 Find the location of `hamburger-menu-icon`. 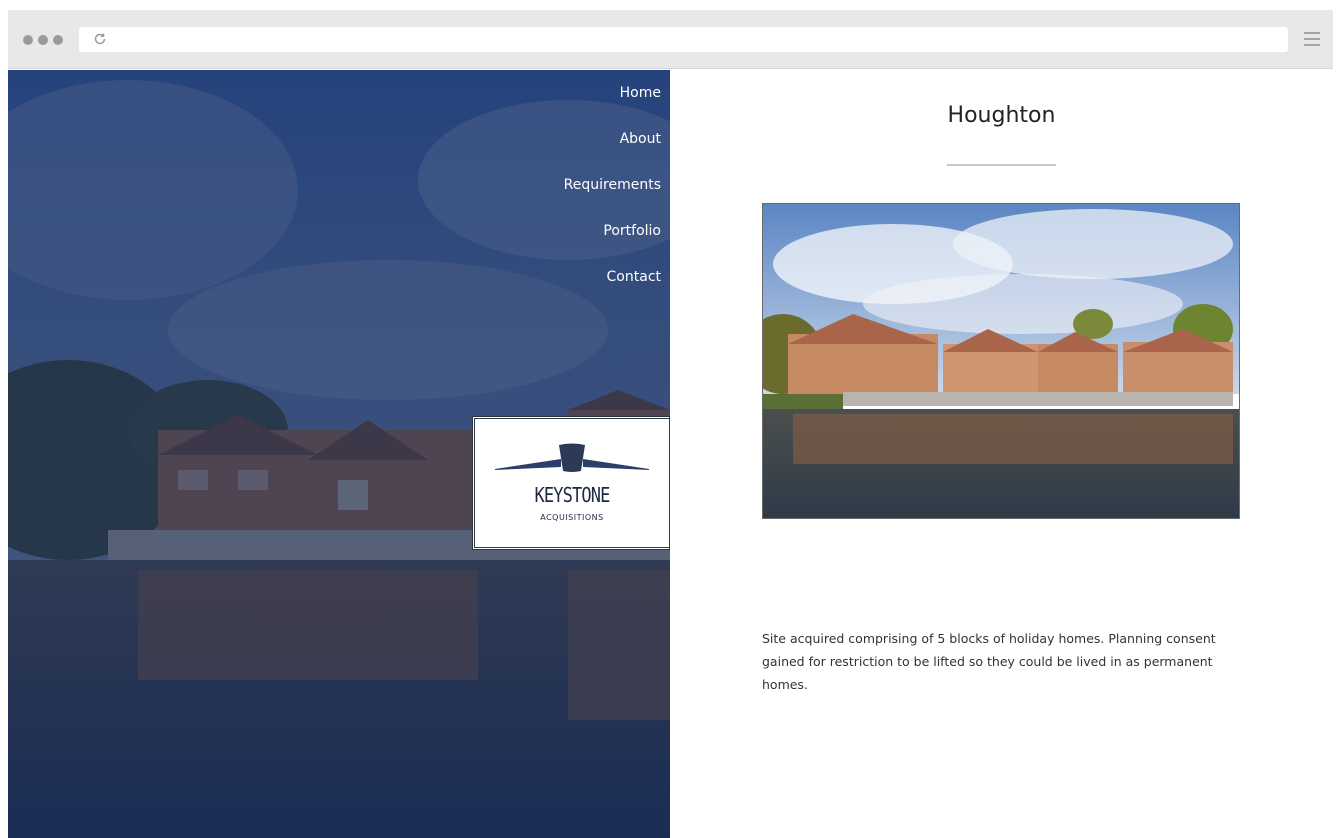

hamburger-menu-icon is located at coordinates (1312, 40).